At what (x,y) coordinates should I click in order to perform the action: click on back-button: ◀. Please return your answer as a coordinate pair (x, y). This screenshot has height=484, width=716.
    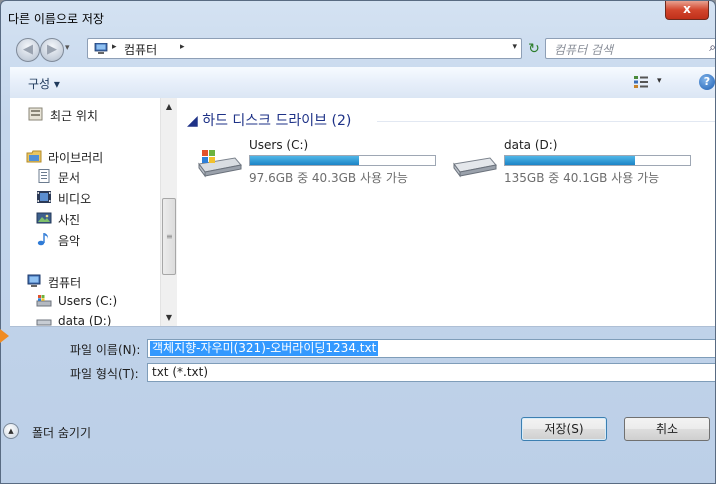
    Looking at the image, I should click on (28, 50).